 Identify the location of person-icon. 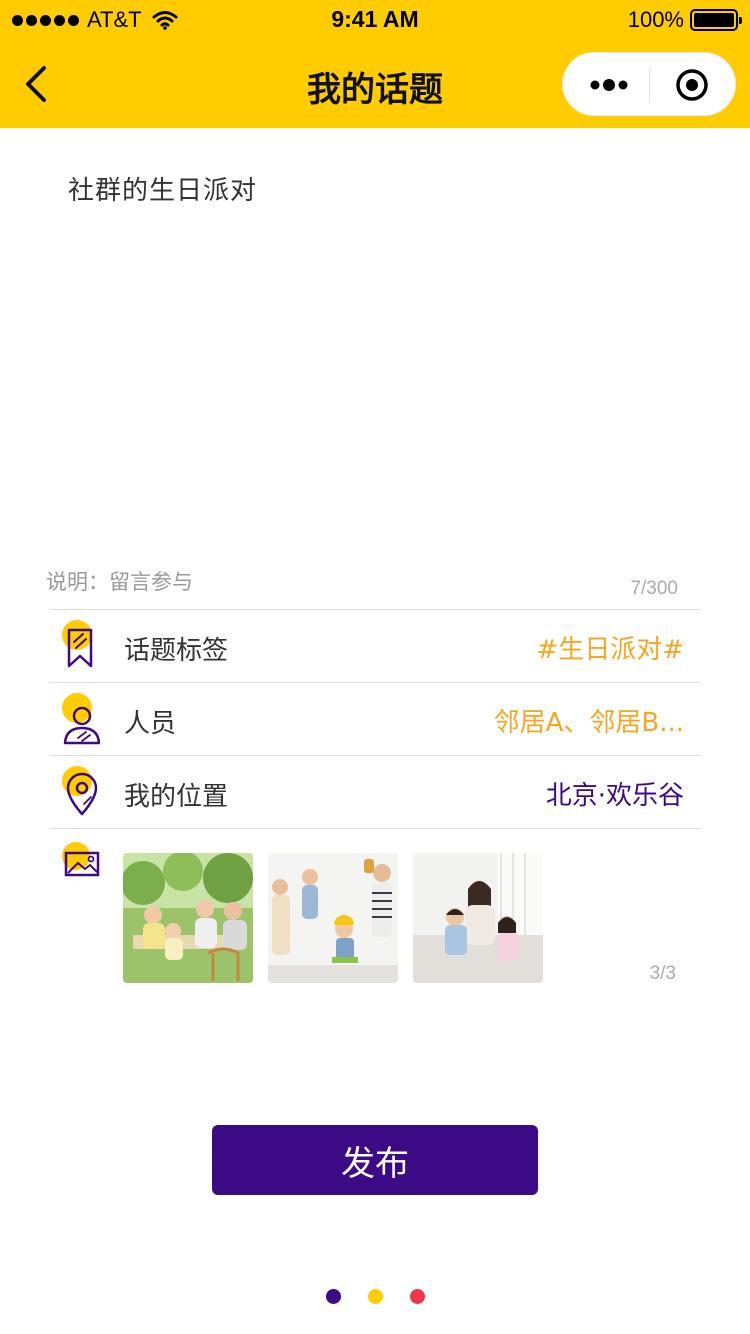
(81, 719).